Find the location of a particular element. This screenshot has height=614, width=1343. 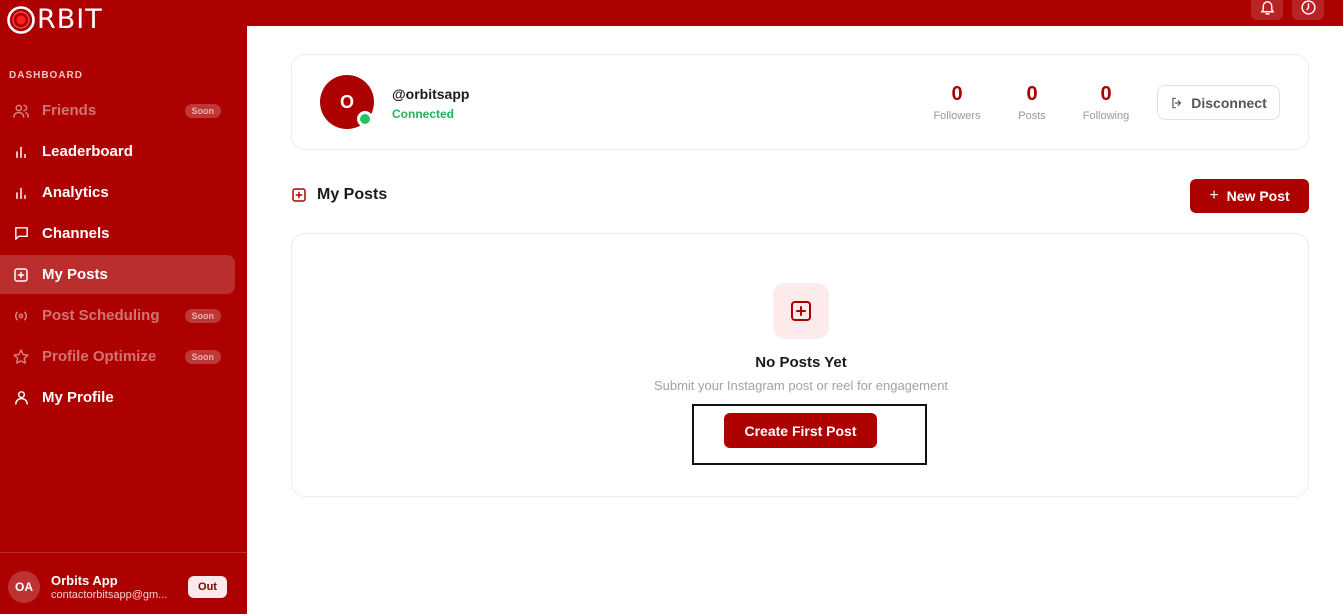

sidebar-item-label: My Profile is located at coordinates (78, 397).